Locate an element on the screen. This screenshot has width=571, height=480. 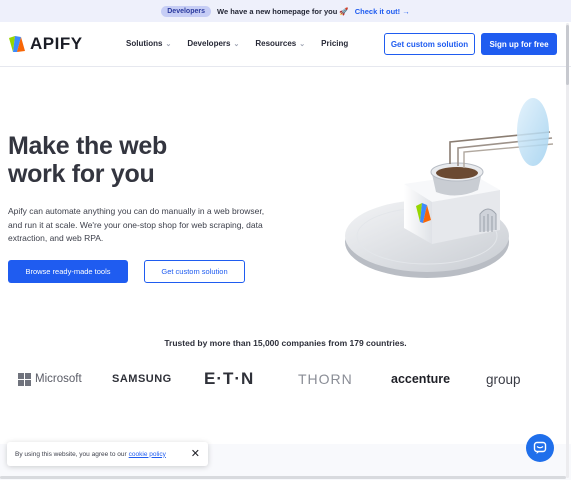
nav-developers: Developers ⌄ is located at coordinates (213, 43).